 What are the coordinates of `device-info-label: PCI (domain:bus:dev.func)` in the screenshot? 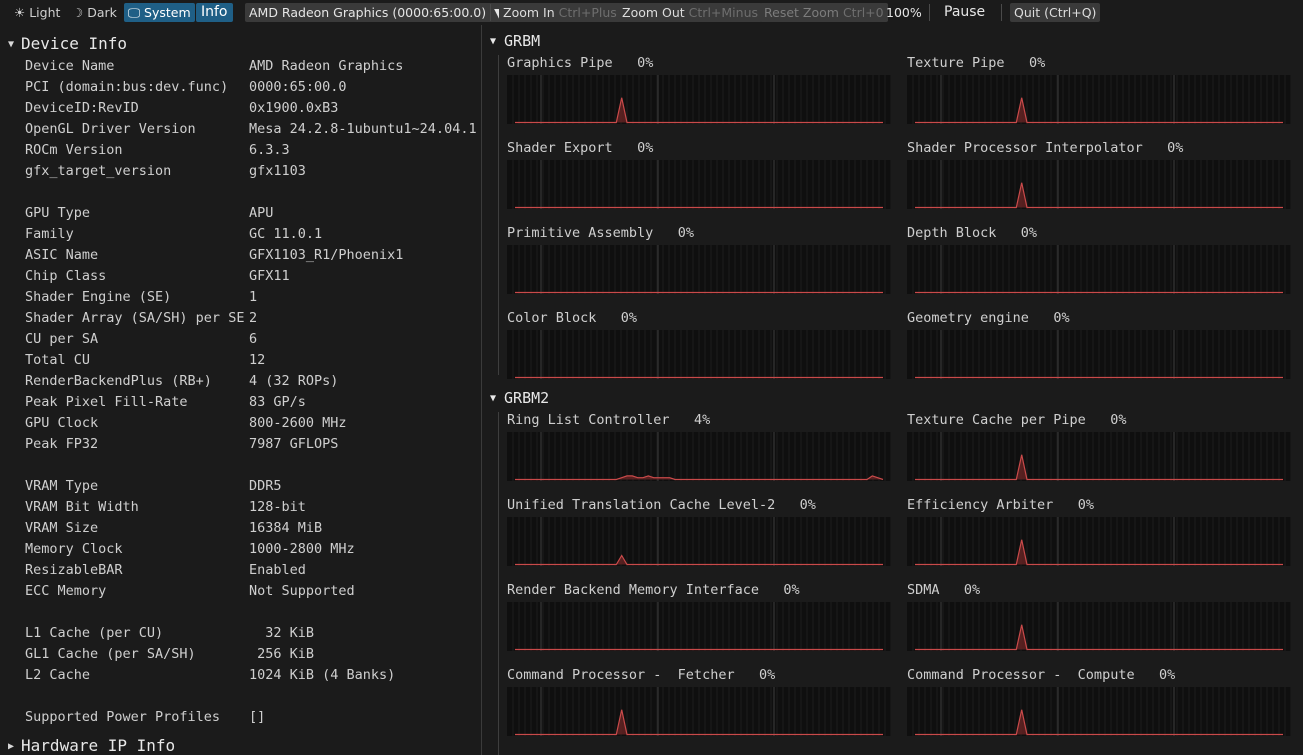 It's located at (127, 87).